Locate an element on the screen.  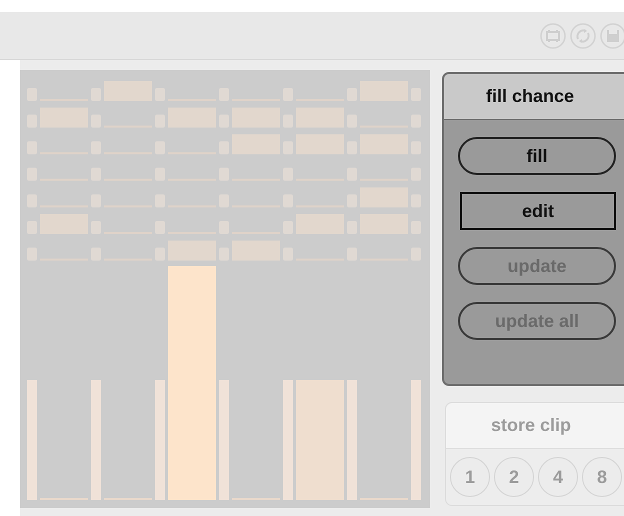
panel-title: fill chance is located at coordinates (534, 97).